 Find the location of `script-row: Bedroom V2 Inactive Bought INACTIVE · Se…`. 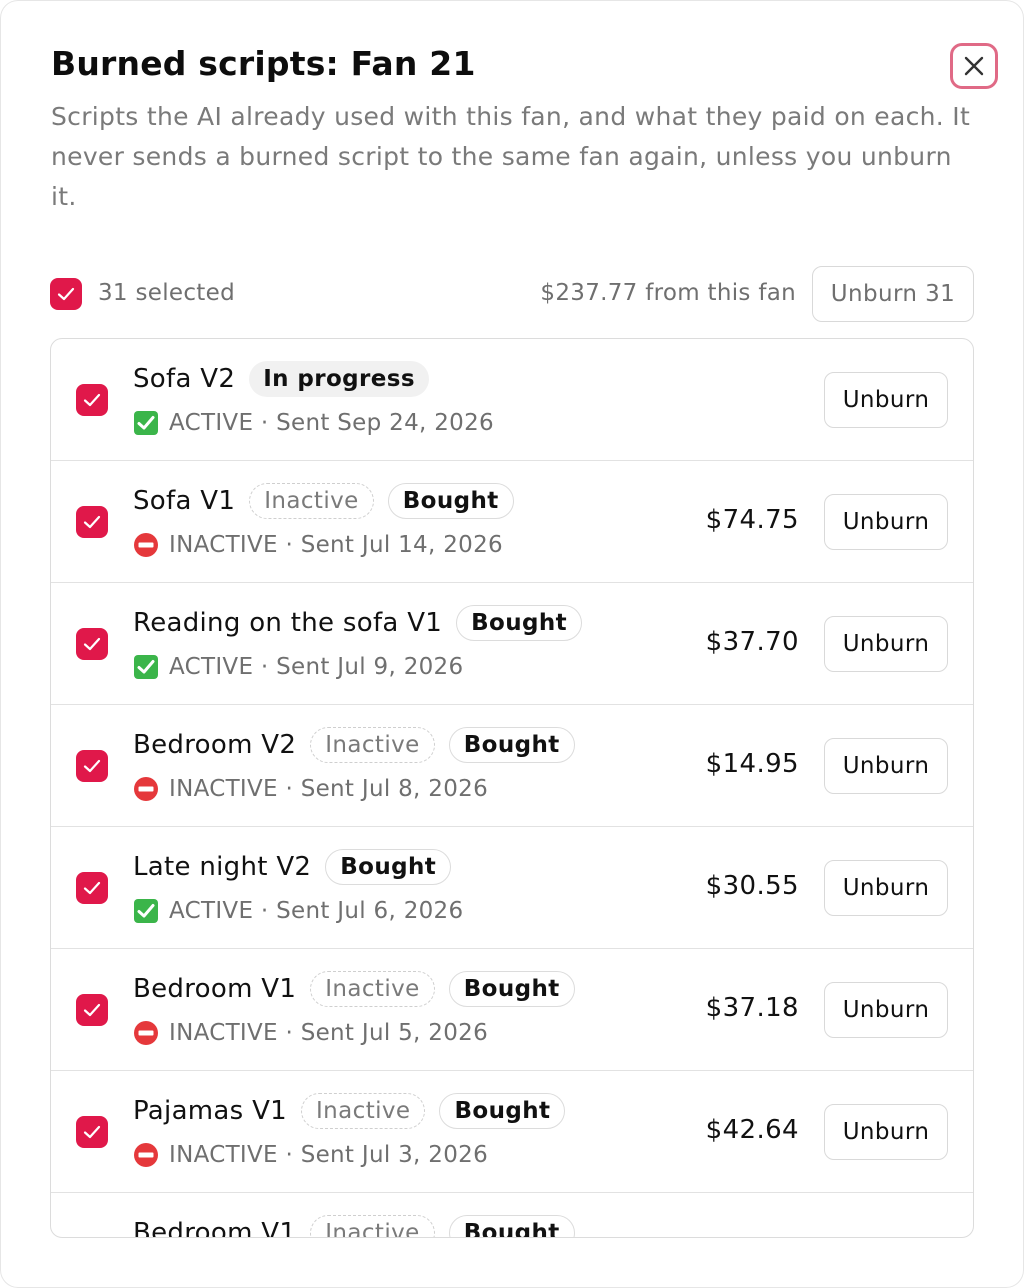

script-row: Bedroom V2 Inactive Bought INACTIVE · Se… is located at coordinates (512, 766).